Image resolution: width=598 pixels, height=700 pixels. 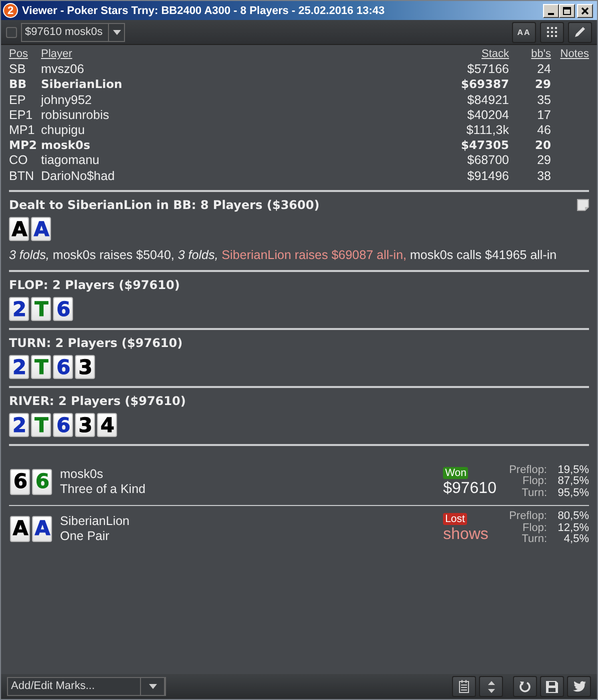 What do you see at coordinates (469, 54) in the screenshot?
I see `column-header: Stack` at bounding box center [469, 54].